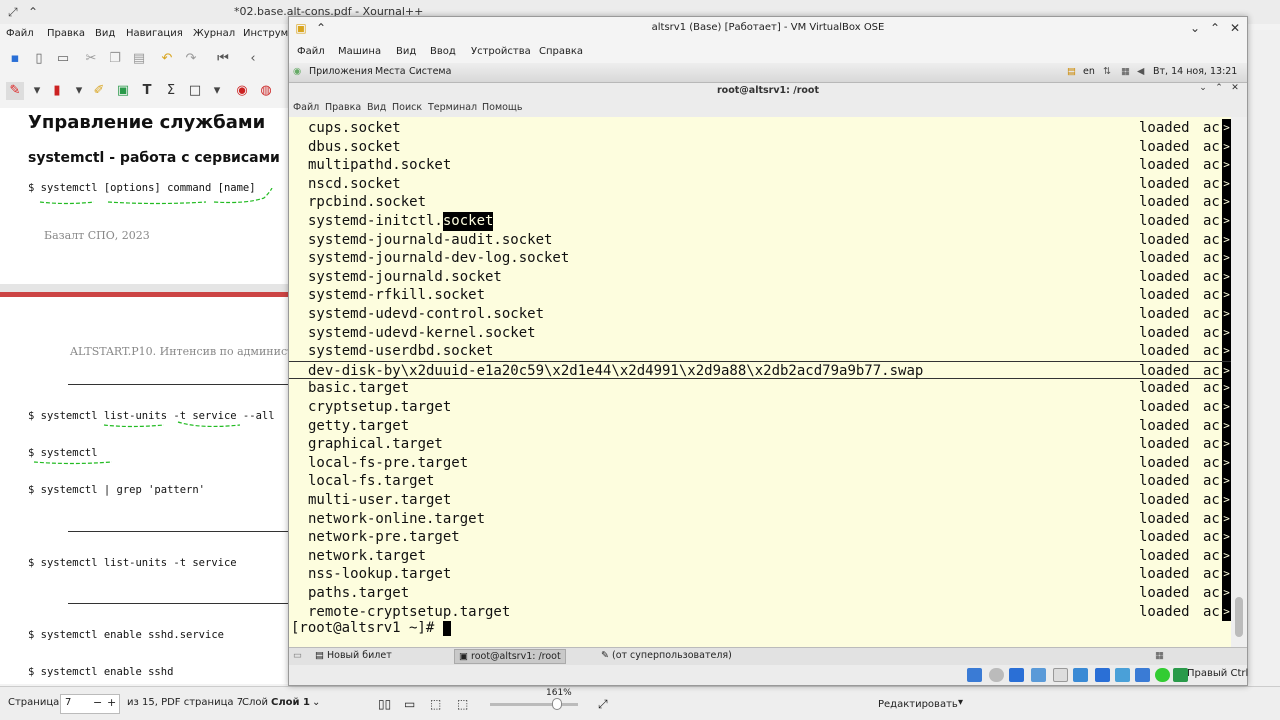 Image resolution: width=1280 pixels, height=720 pixels. Describe the element at coordinates (1239, 617) in the screenshot. I see `scrollbar-thumb` at that location.